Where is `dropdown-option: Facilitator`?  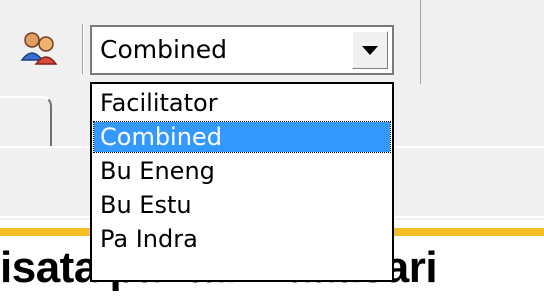
dropdown-option: Facilitator is located at coordinates (242, 103).